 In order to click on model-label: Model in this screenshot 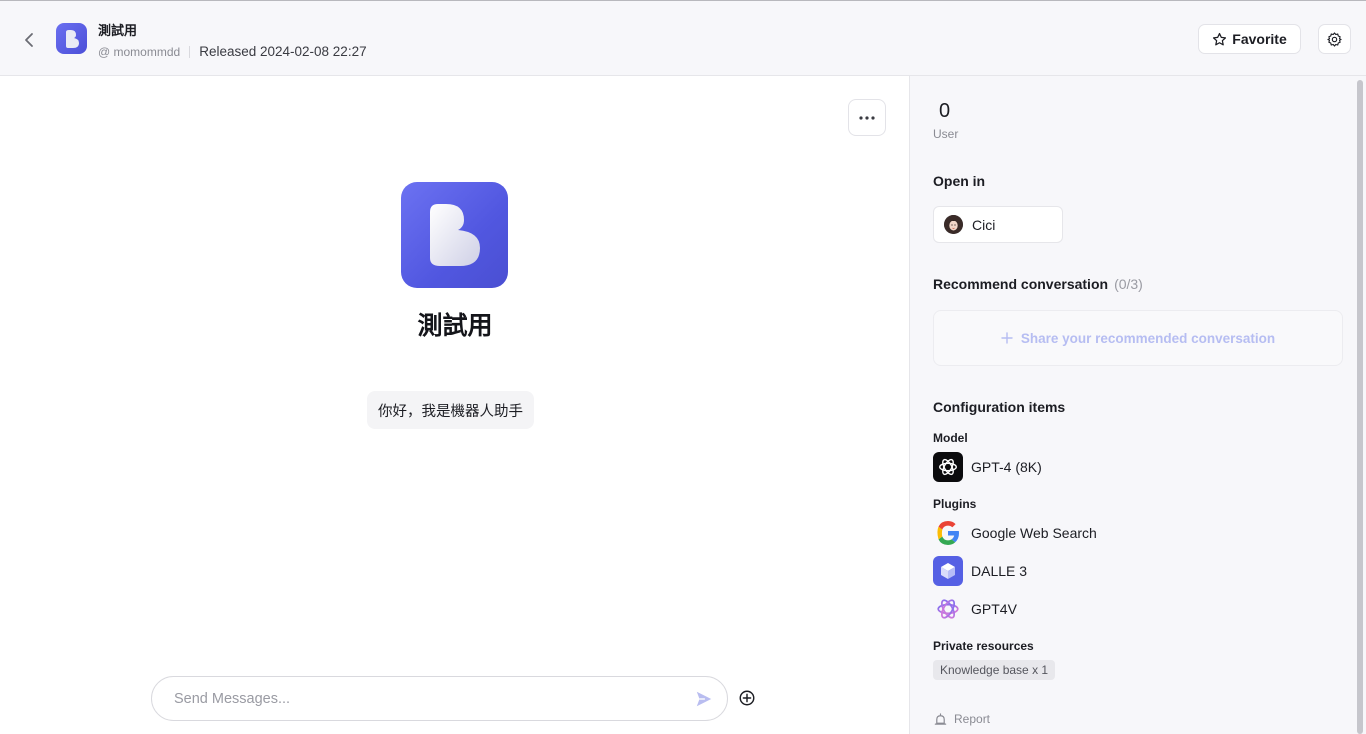, I will do `click(950, 438)`.